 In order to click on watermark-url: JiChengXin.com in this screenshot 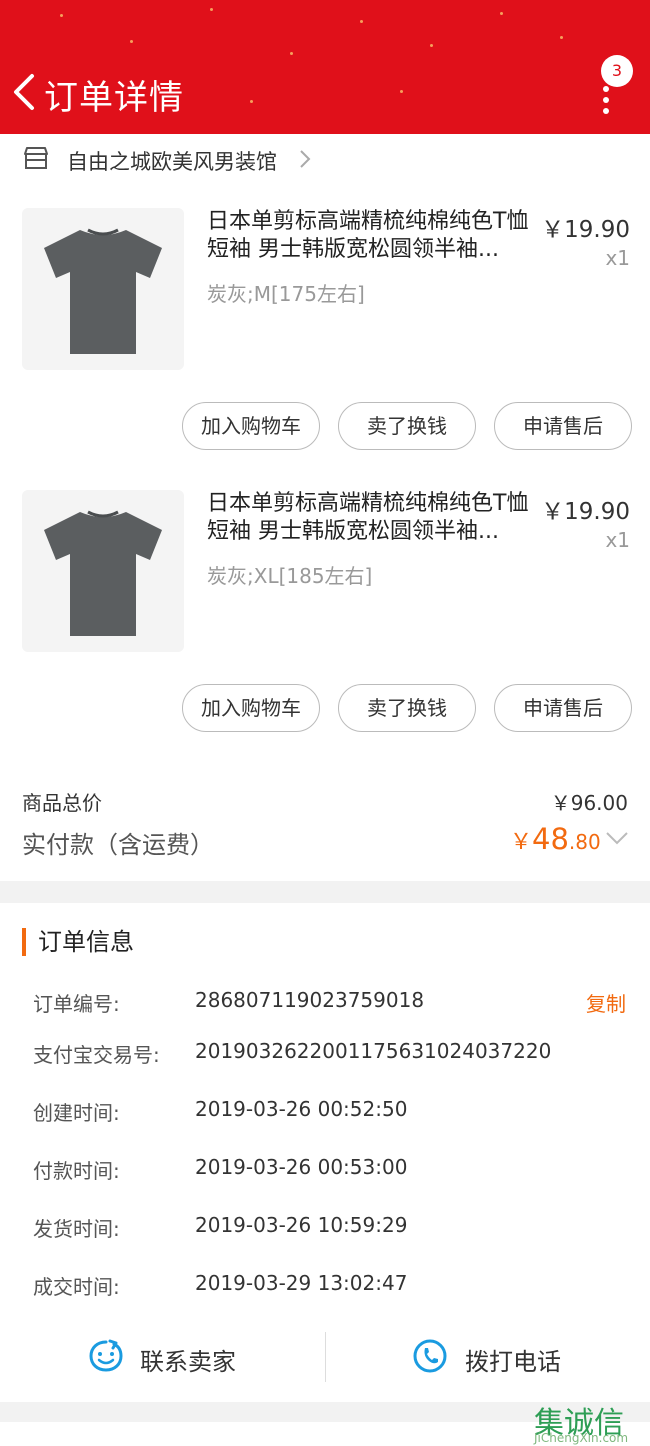, I will do `click(581, 1438)`.